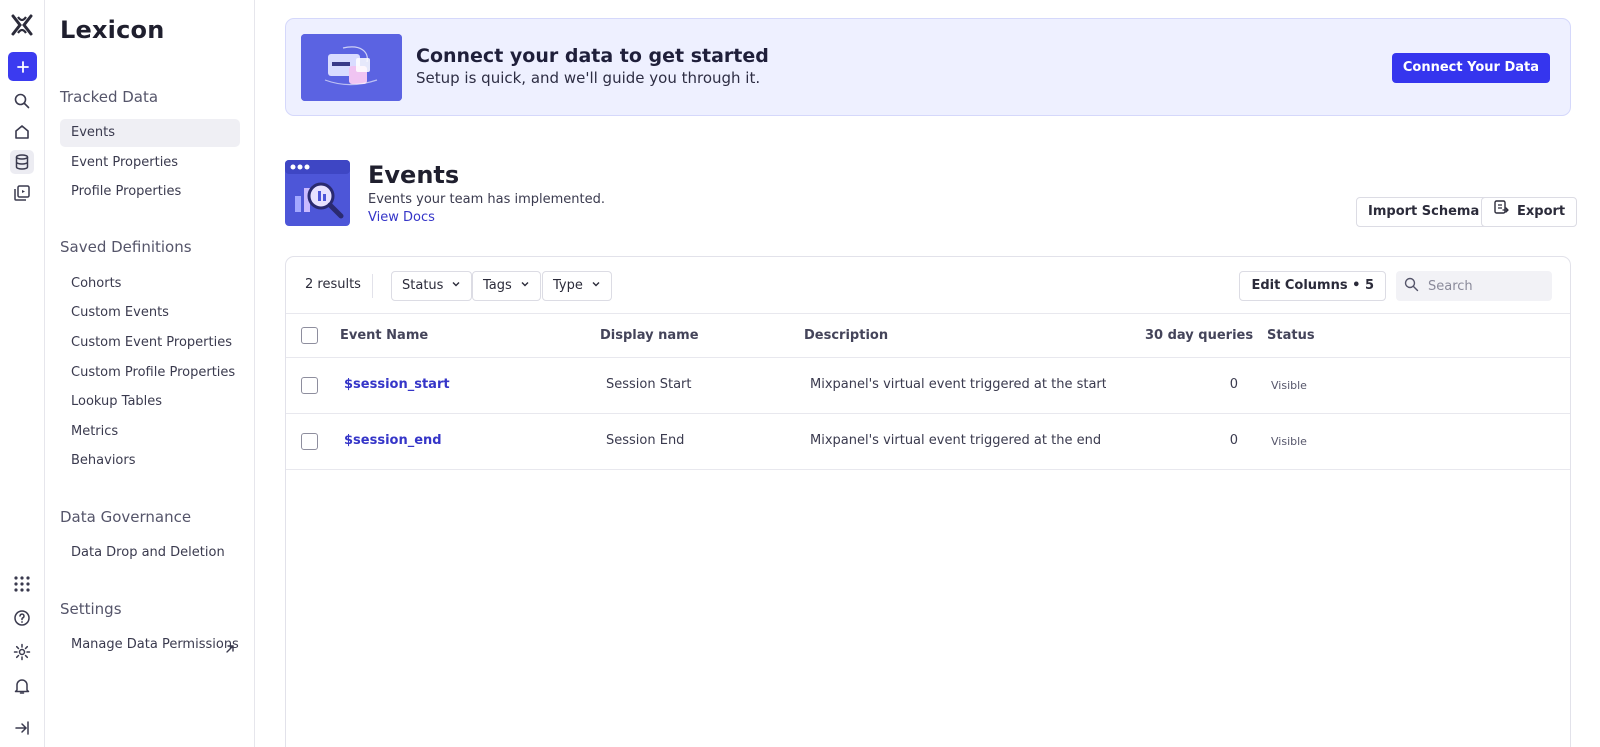 This screenshot has width=1600, height=747. I want to click on database-icon, so click(22, 162).